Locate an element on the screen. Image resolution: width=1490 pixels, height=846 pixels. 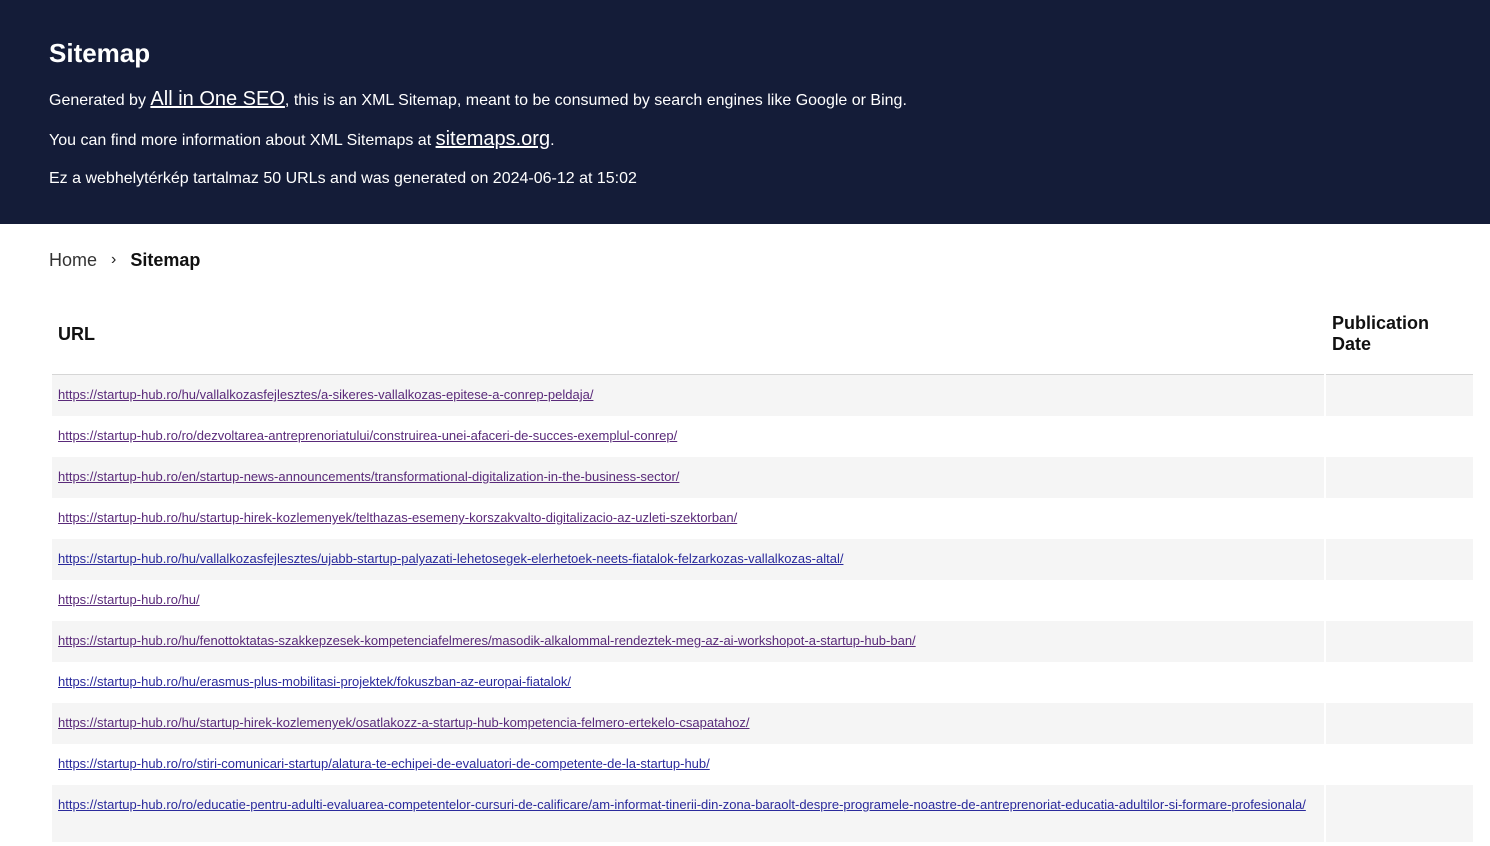
breadcrumb-current: Sitemap is located at coordinates (165, 259).